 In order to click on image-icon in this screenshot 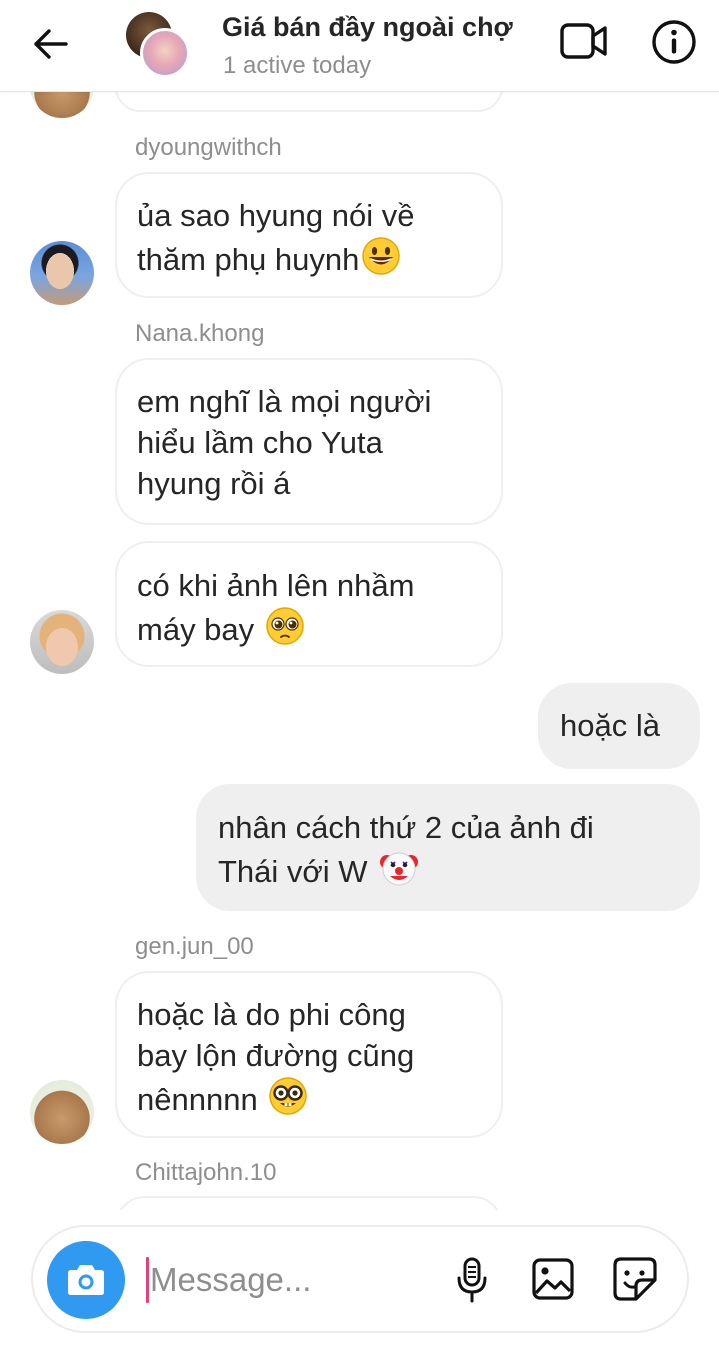, I will do `click(553, 1279)`.